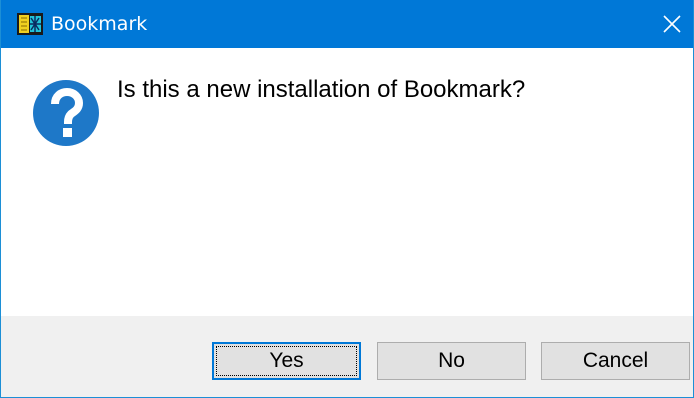  I want to click on title-bar: Bookmark, so click(347, 24).